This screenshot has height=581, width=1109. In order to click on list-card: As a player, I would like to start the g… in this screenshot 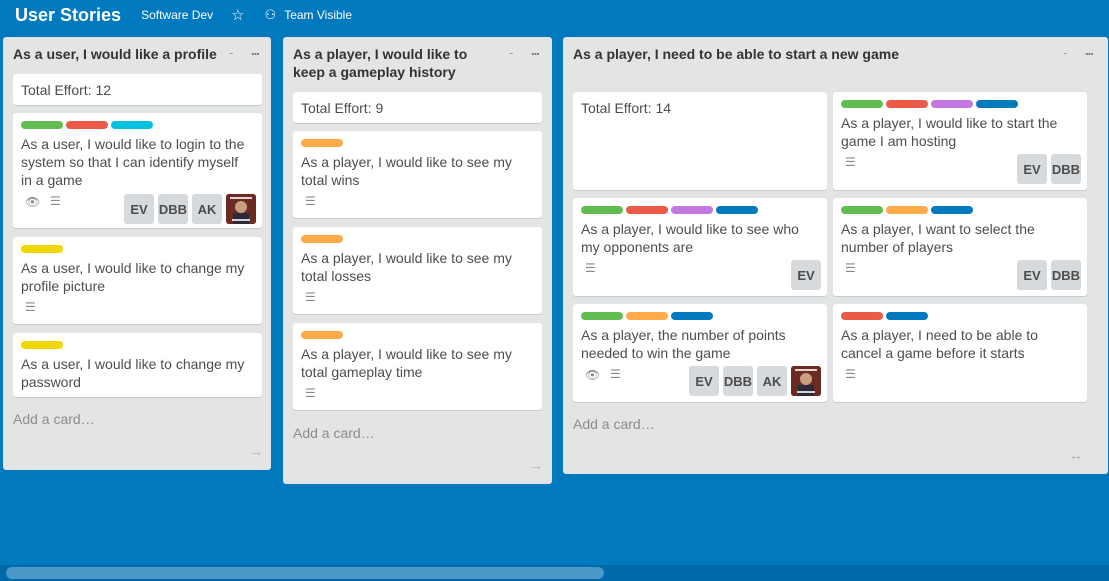, I will do `click(960, 141)`.